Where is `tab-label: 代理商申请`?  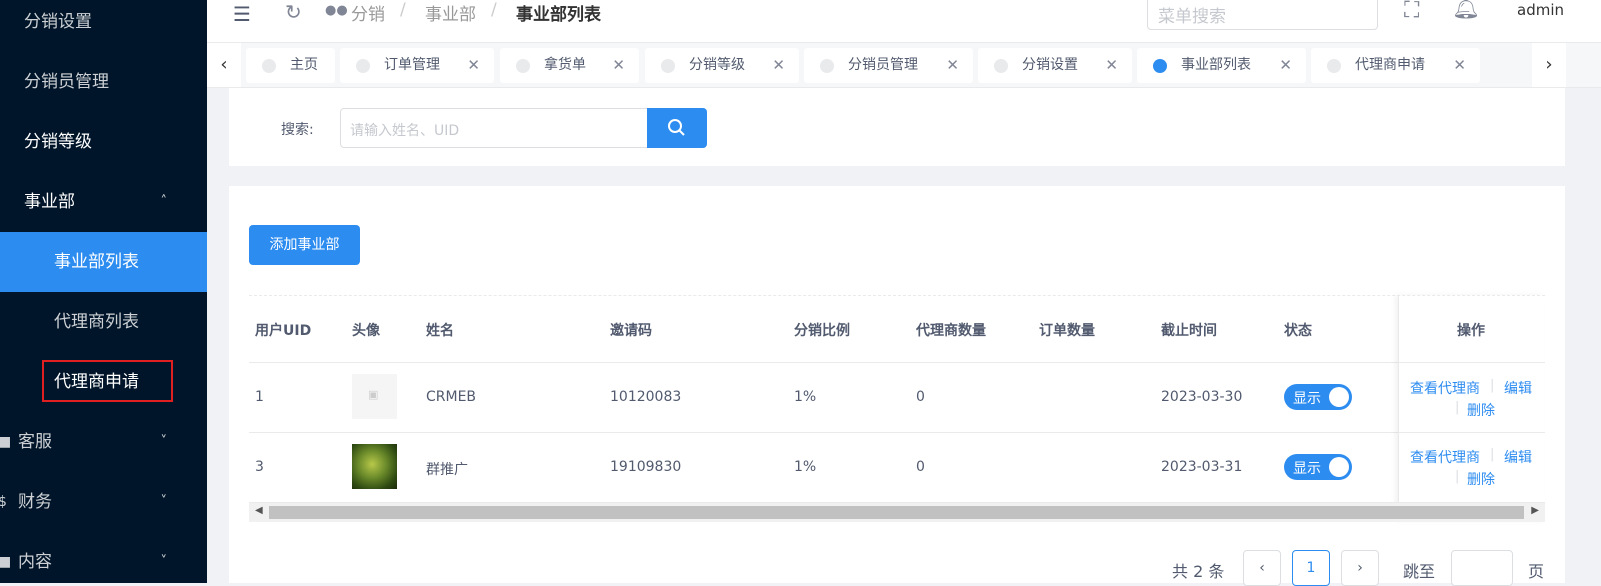
tab-label: 代理商申请 is located at coordinates (1390, 65).